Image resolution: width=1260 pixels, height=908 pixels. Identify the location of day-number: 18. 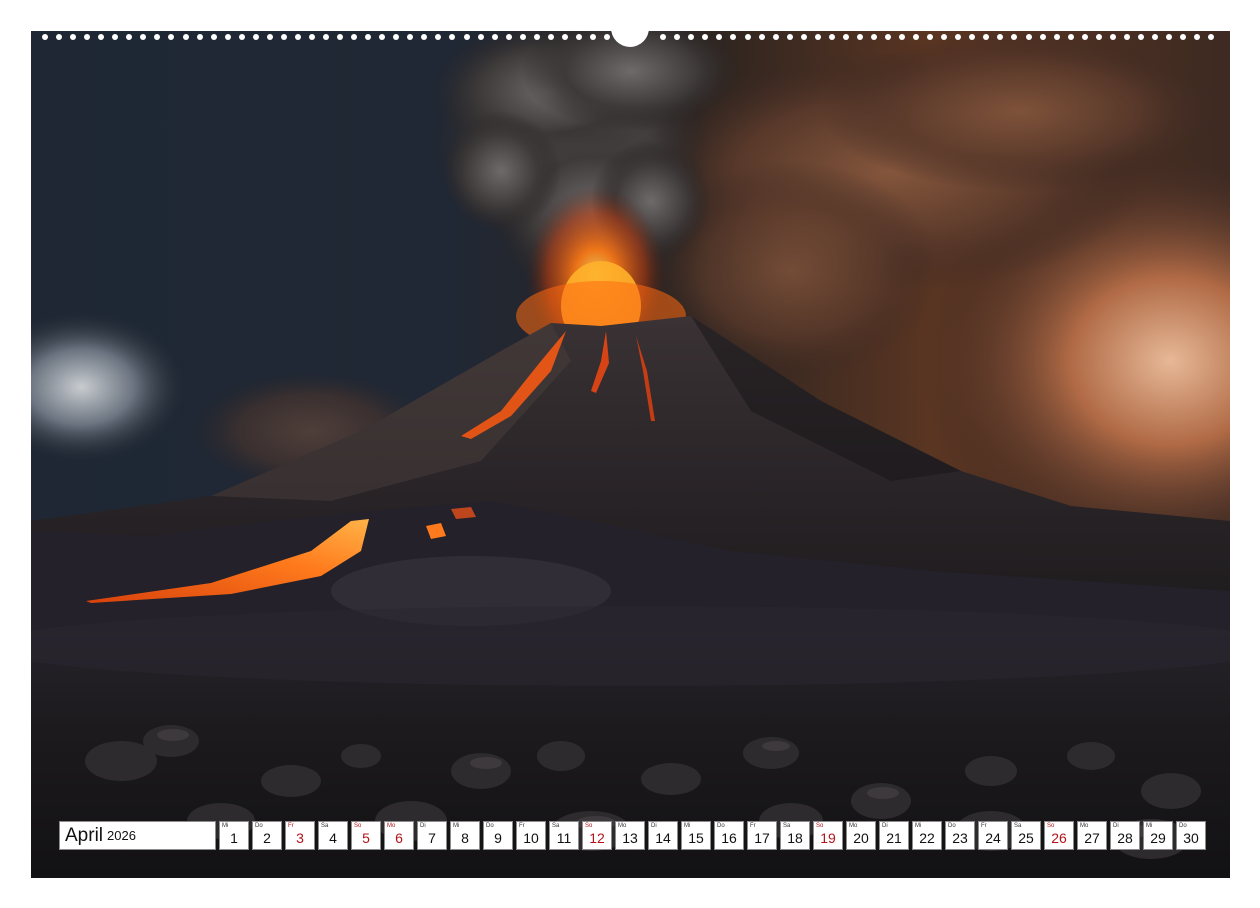
(795, 838).